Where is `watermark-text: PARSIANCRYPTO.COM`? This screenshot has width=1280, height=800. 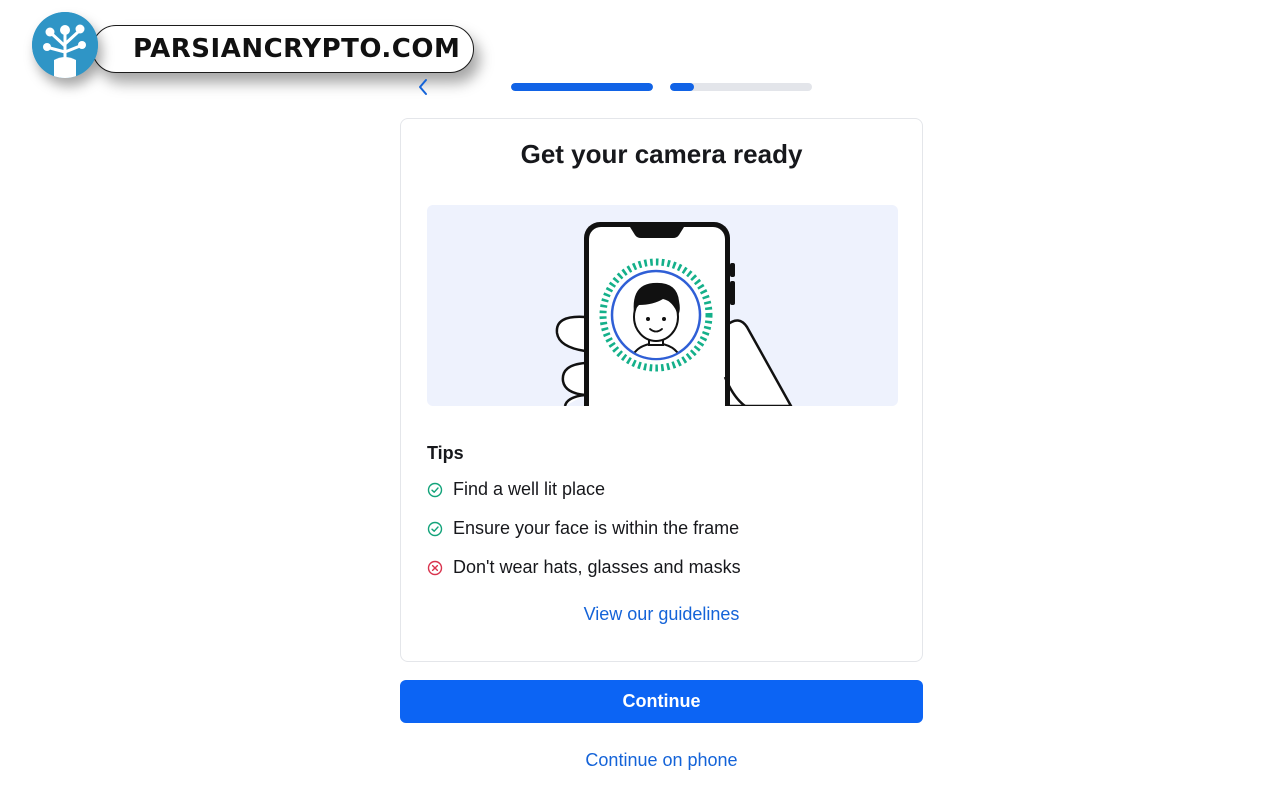 watermark-text: PARSIANCRYPTO.COM is located at coordinates (283, 49).